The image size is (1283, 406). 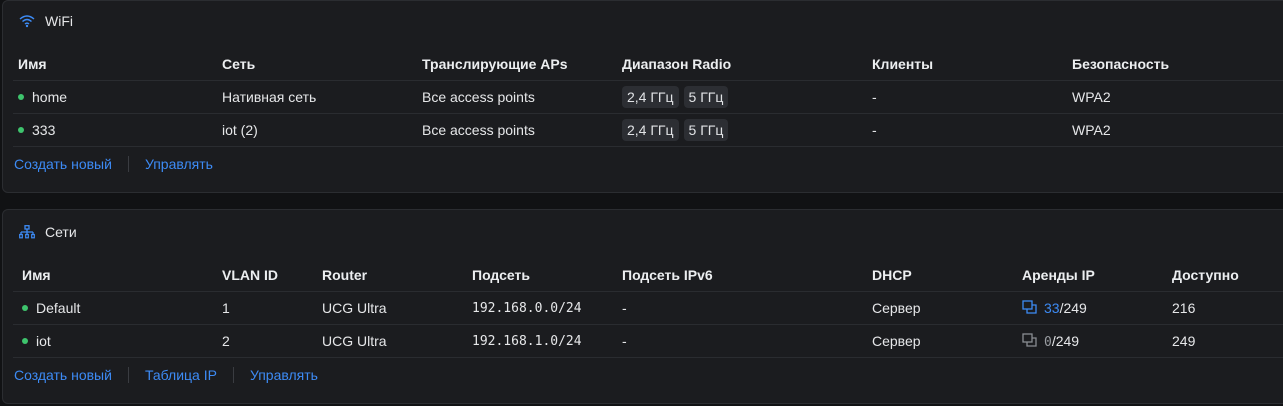 I want to click on networks-panel-header: Сети, so click(x=48, y=232).